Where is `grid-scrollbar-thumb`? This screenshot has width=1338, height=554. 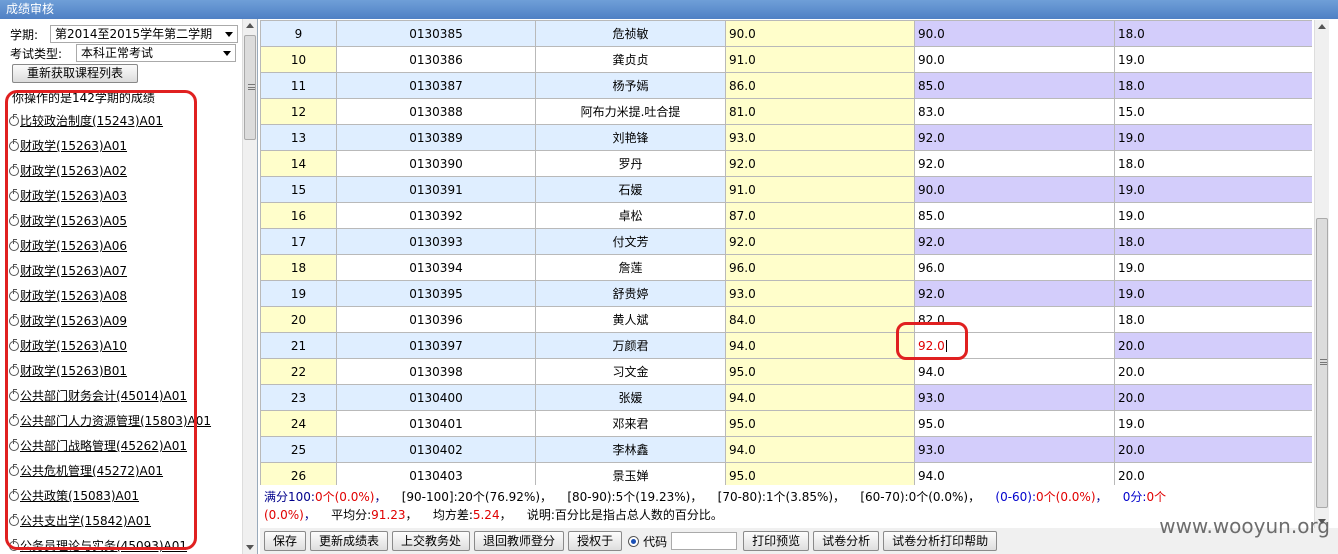 grid-scrollbar-thumb is located at coordinates (1322, 363).